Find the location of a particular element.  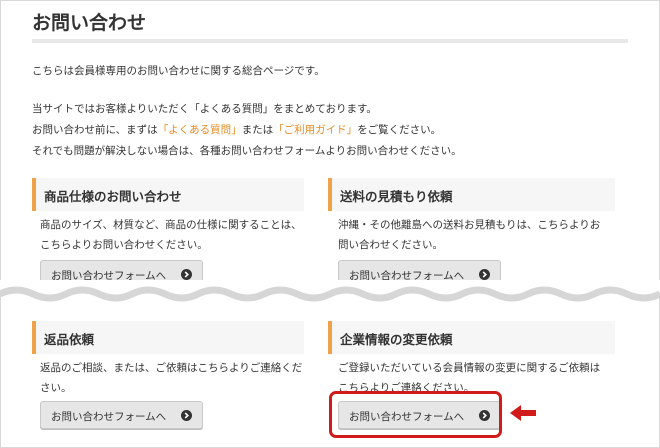

intro-text: 当サイトではお客様よりいただく「よくある質問」をまとめております。 is located at coordinates (204, 109).